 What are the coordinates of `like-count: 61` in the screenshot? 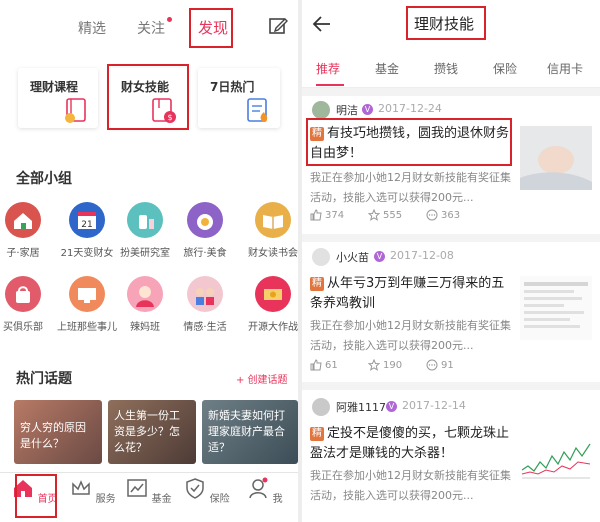 It's located at (324, 365).